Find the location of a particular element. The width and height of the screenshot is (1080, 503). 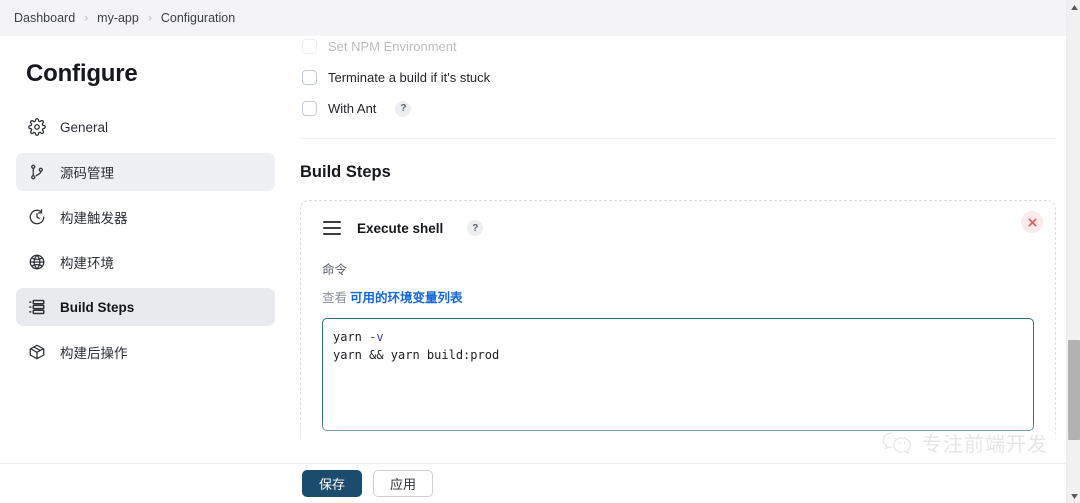

gear-icon is located at coordinates (37, 127).